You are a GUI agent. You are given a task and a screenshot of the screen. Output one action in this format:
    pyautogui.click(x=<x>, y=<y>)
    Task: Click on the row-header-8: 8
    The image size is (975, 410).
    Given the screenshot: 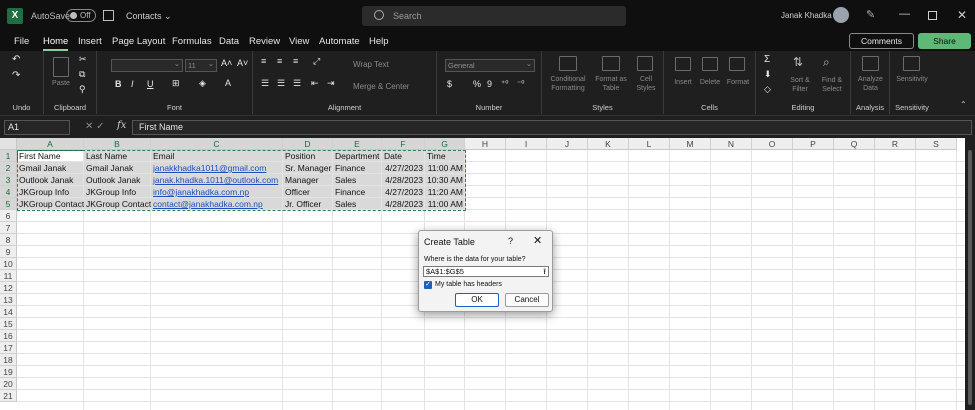 What is the action you would take?
    pyautogui.click(x=8, y=240)
    